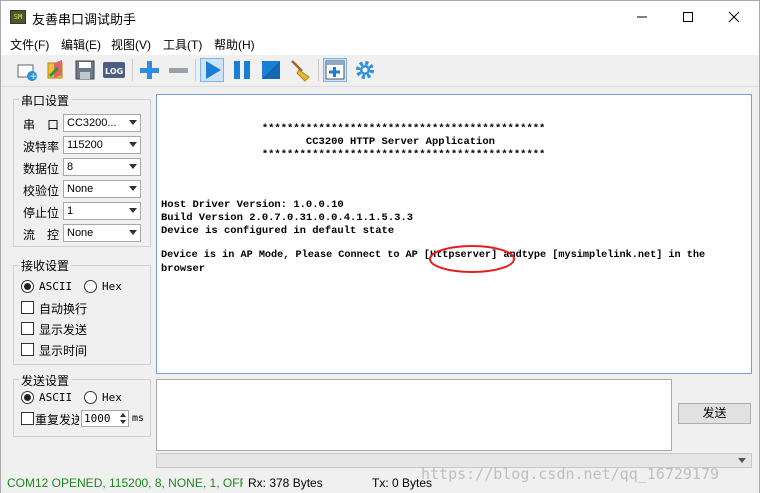 Image resolution: width=760 pixels, height=493 pixels. Describe the element at coordinates (45, 100) in the screenshot. I see `serial-settings-title: 串口设置` at that location.